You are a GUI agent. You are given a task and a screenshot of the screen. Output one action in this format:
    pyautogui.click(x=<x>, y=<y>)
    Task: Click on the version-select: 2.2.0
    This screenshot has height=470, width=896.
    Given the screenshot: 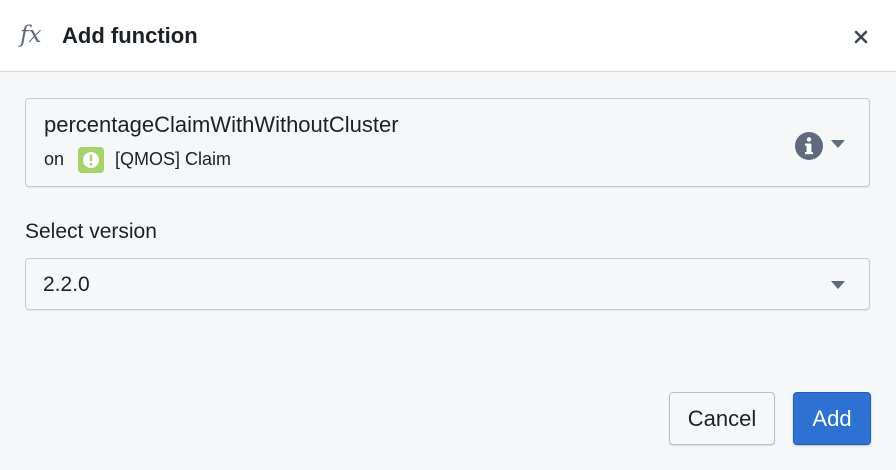 What is the action you would take?
    pyautogui.click(x=447, y=284)
    